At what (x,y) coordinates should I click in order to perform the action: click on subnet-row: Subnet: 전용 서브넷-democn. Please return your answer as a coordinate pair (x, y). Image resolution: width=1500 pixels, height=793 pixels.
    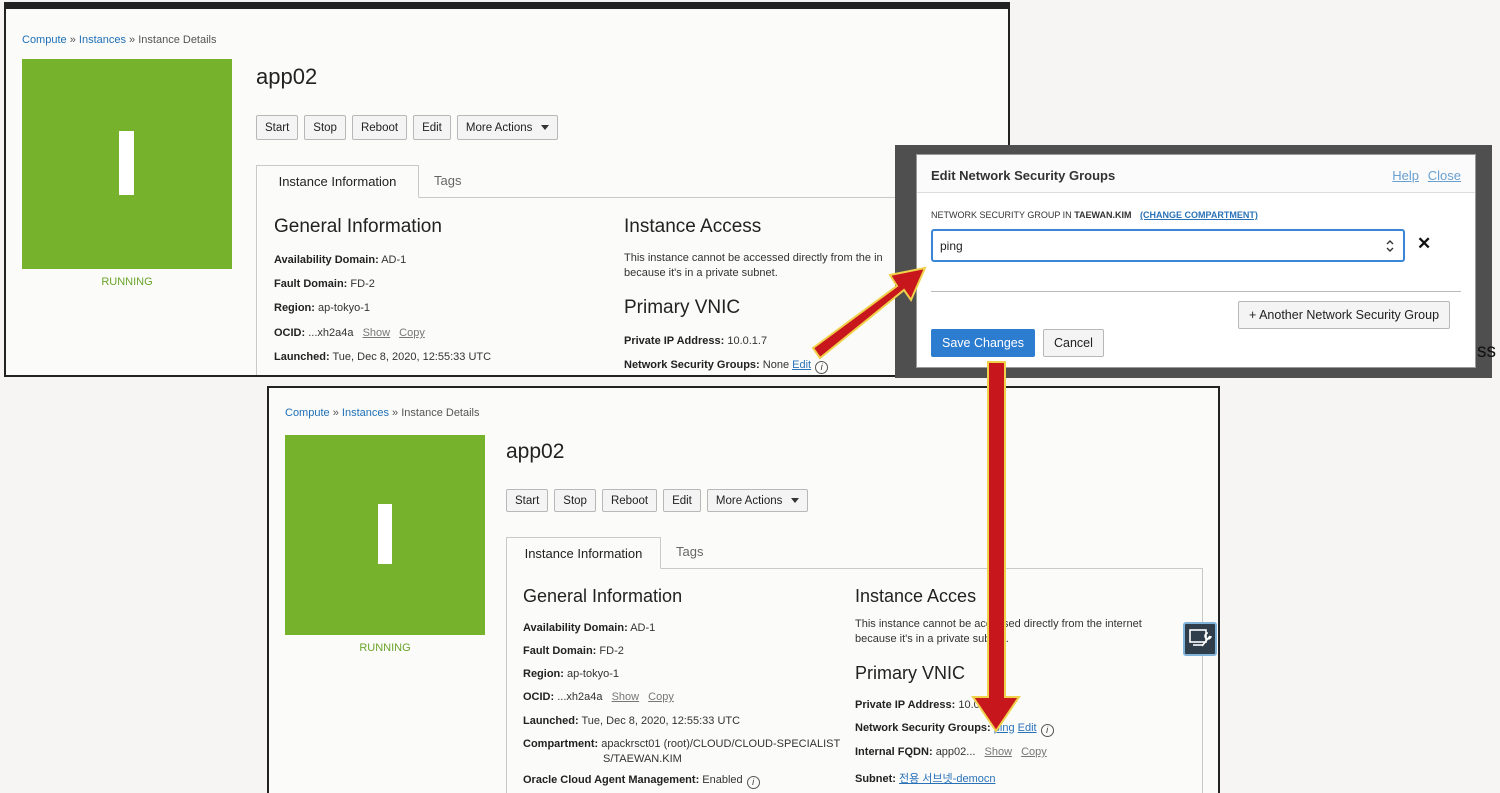
    Looking at the image, I should click on (925, 778).